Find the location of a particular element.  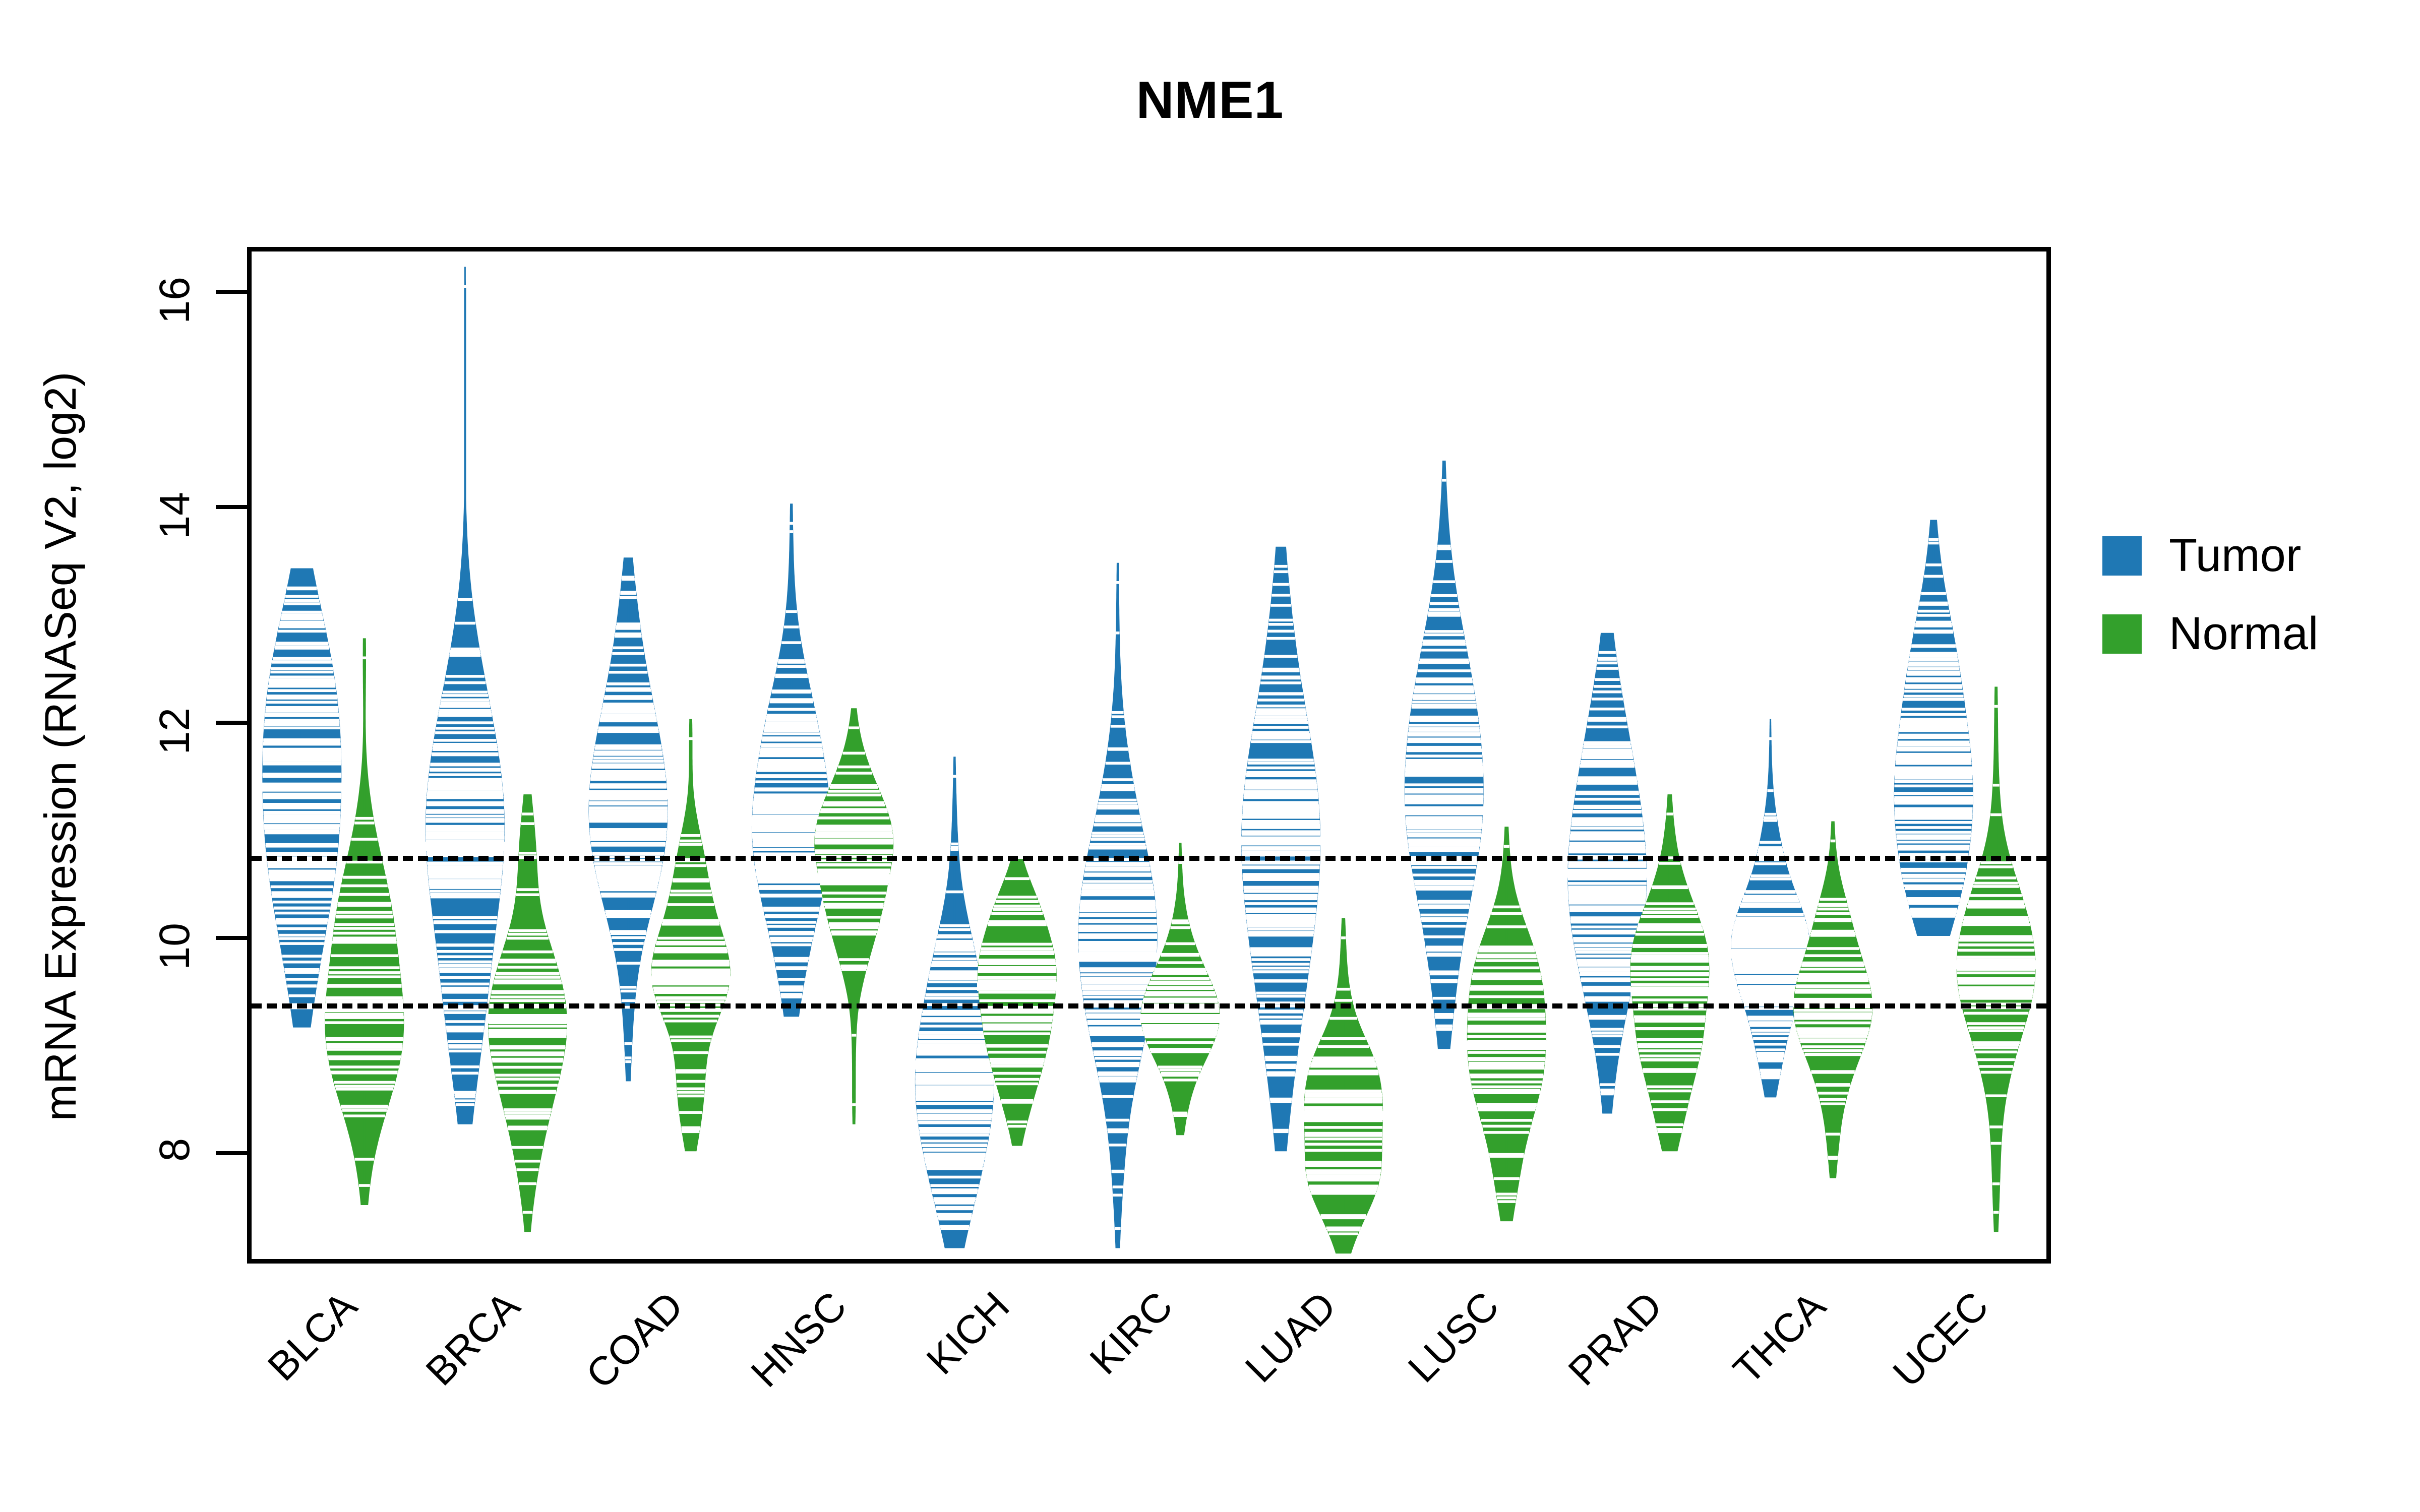

y-axis-tick is located at coordinates (231, 292).